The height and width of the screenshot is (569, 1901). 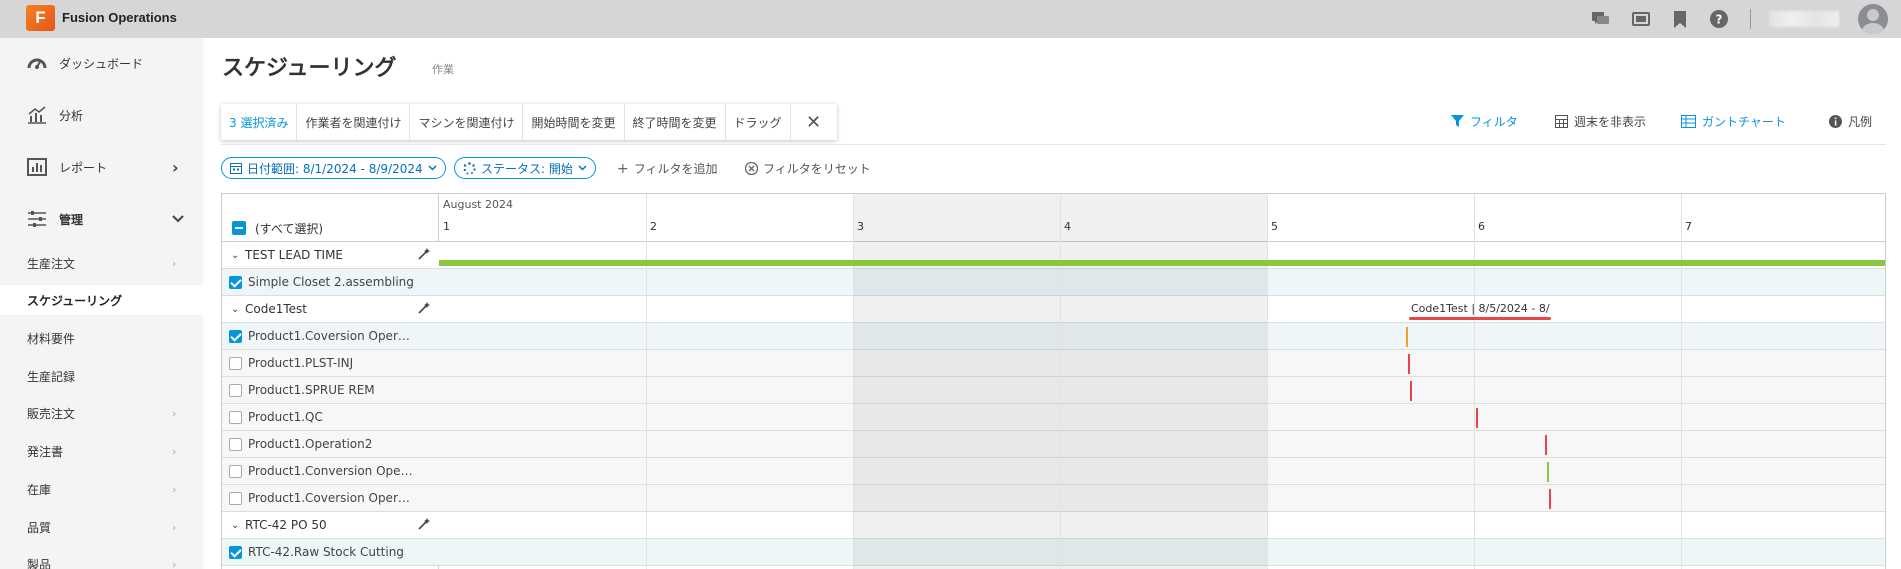 What do you see at coordinates (101, 115) in the screenshot?
I see `nav-analytics: 分析` at bounding box center [101, 115].